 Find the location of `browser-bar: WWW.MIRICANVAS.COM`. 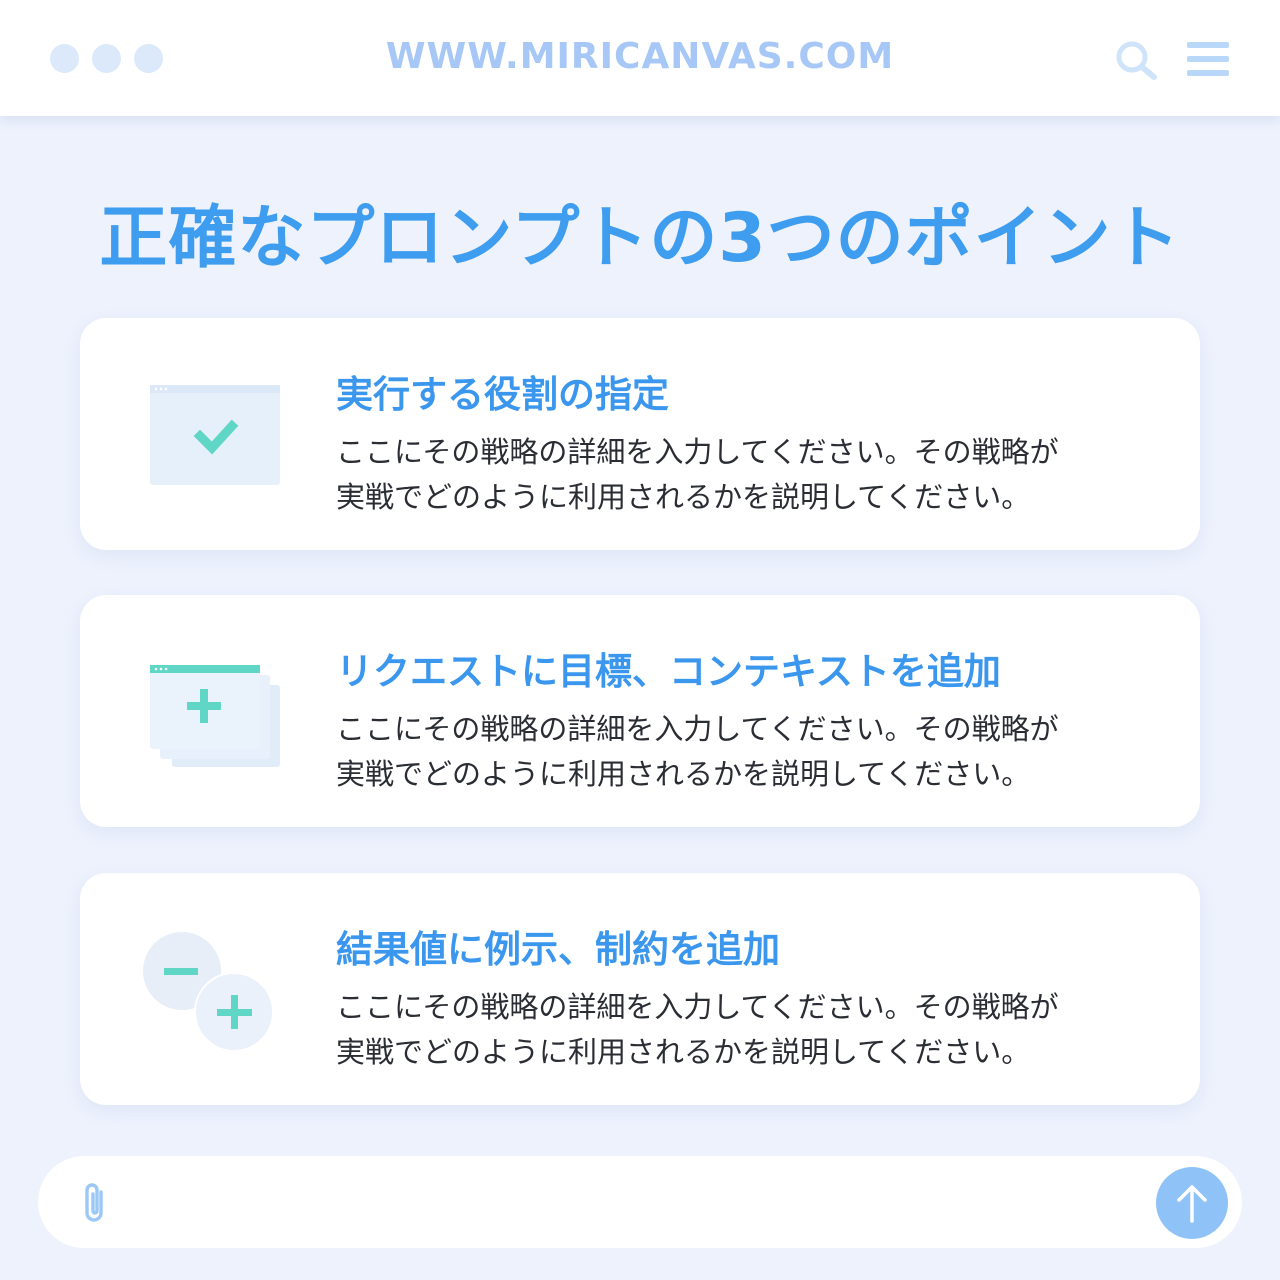

browser-bar: WWW.MIRICANVAS.COM is located at coordinates (640, 58).